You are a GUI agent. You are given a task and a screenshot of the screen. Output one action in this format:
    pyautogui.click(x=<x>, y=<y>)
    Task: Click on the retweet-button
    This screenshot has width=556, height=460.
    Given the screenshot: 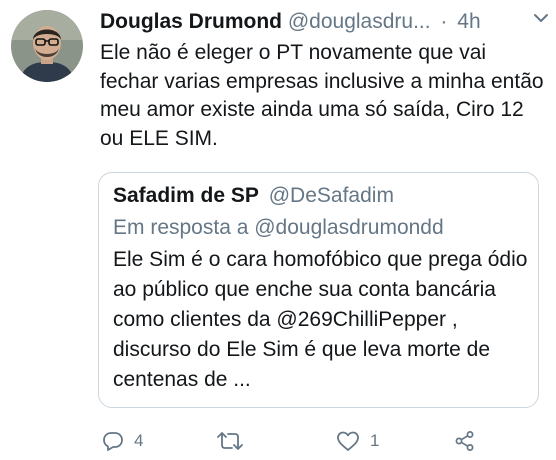 What is the action you would take?
    pyautogui.click(x=235, y=441)
    